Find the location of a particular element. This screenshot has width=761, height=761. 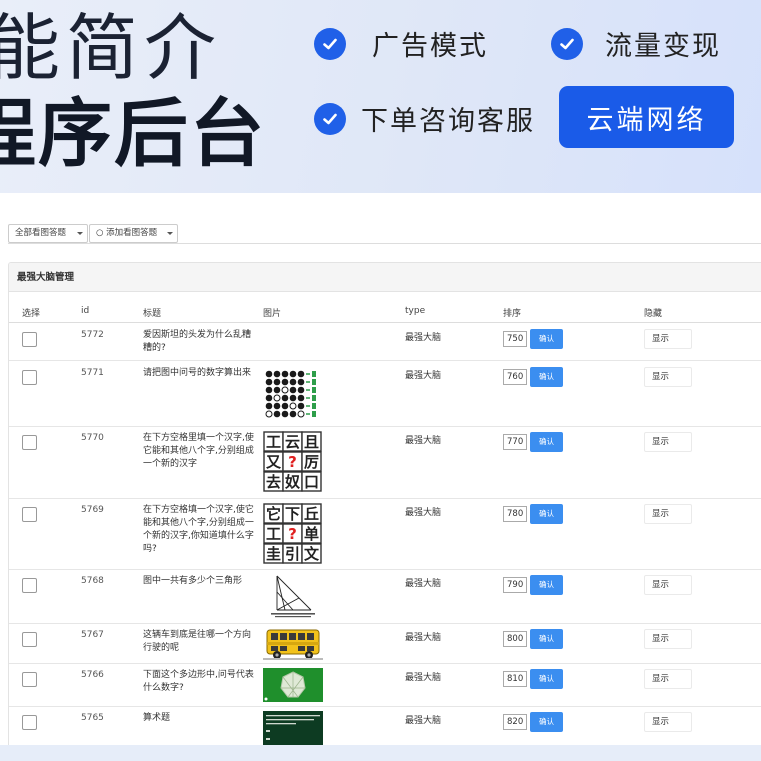

polygon-puzzle-image is located at coordinates (293, 685).